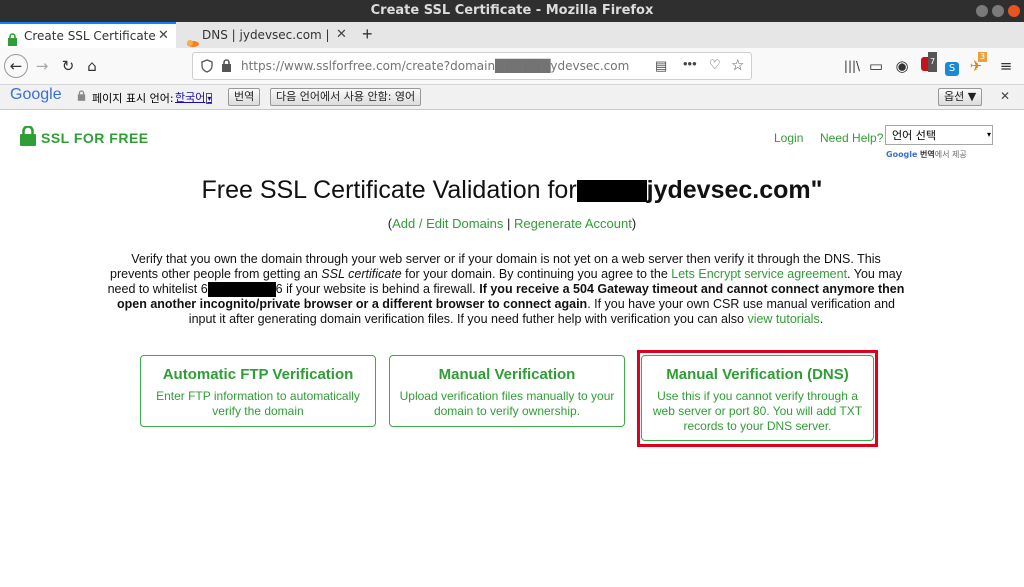 The height and width of the screenshot is (587, 1024). Describe the element at coordinates (788, 138) in the screenshot. I see `login-link: Login` at that location.